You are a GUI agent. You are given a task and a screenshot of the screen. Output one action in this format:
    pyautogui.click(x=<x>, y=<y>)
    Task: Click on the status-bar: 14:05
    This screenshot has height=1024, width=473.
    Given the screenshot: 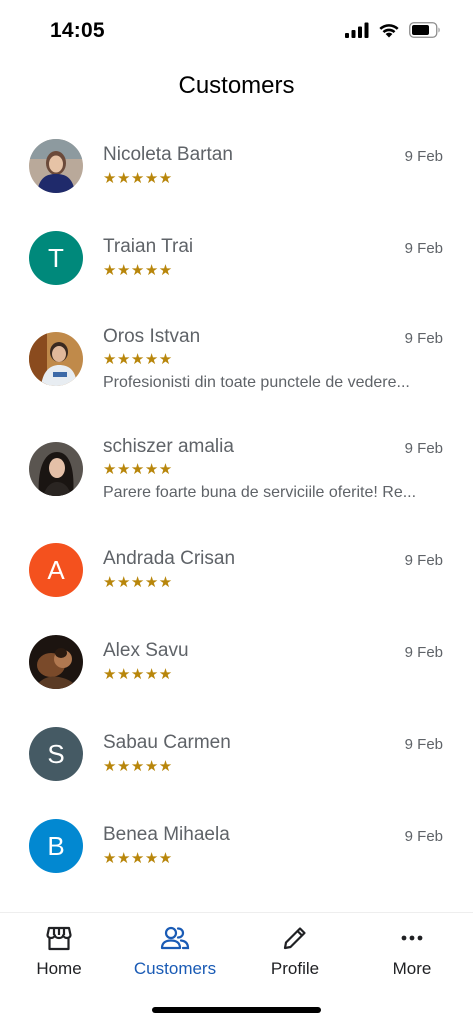 What is the action you would take?
    pyautogui.click(x=236, y=31)
    